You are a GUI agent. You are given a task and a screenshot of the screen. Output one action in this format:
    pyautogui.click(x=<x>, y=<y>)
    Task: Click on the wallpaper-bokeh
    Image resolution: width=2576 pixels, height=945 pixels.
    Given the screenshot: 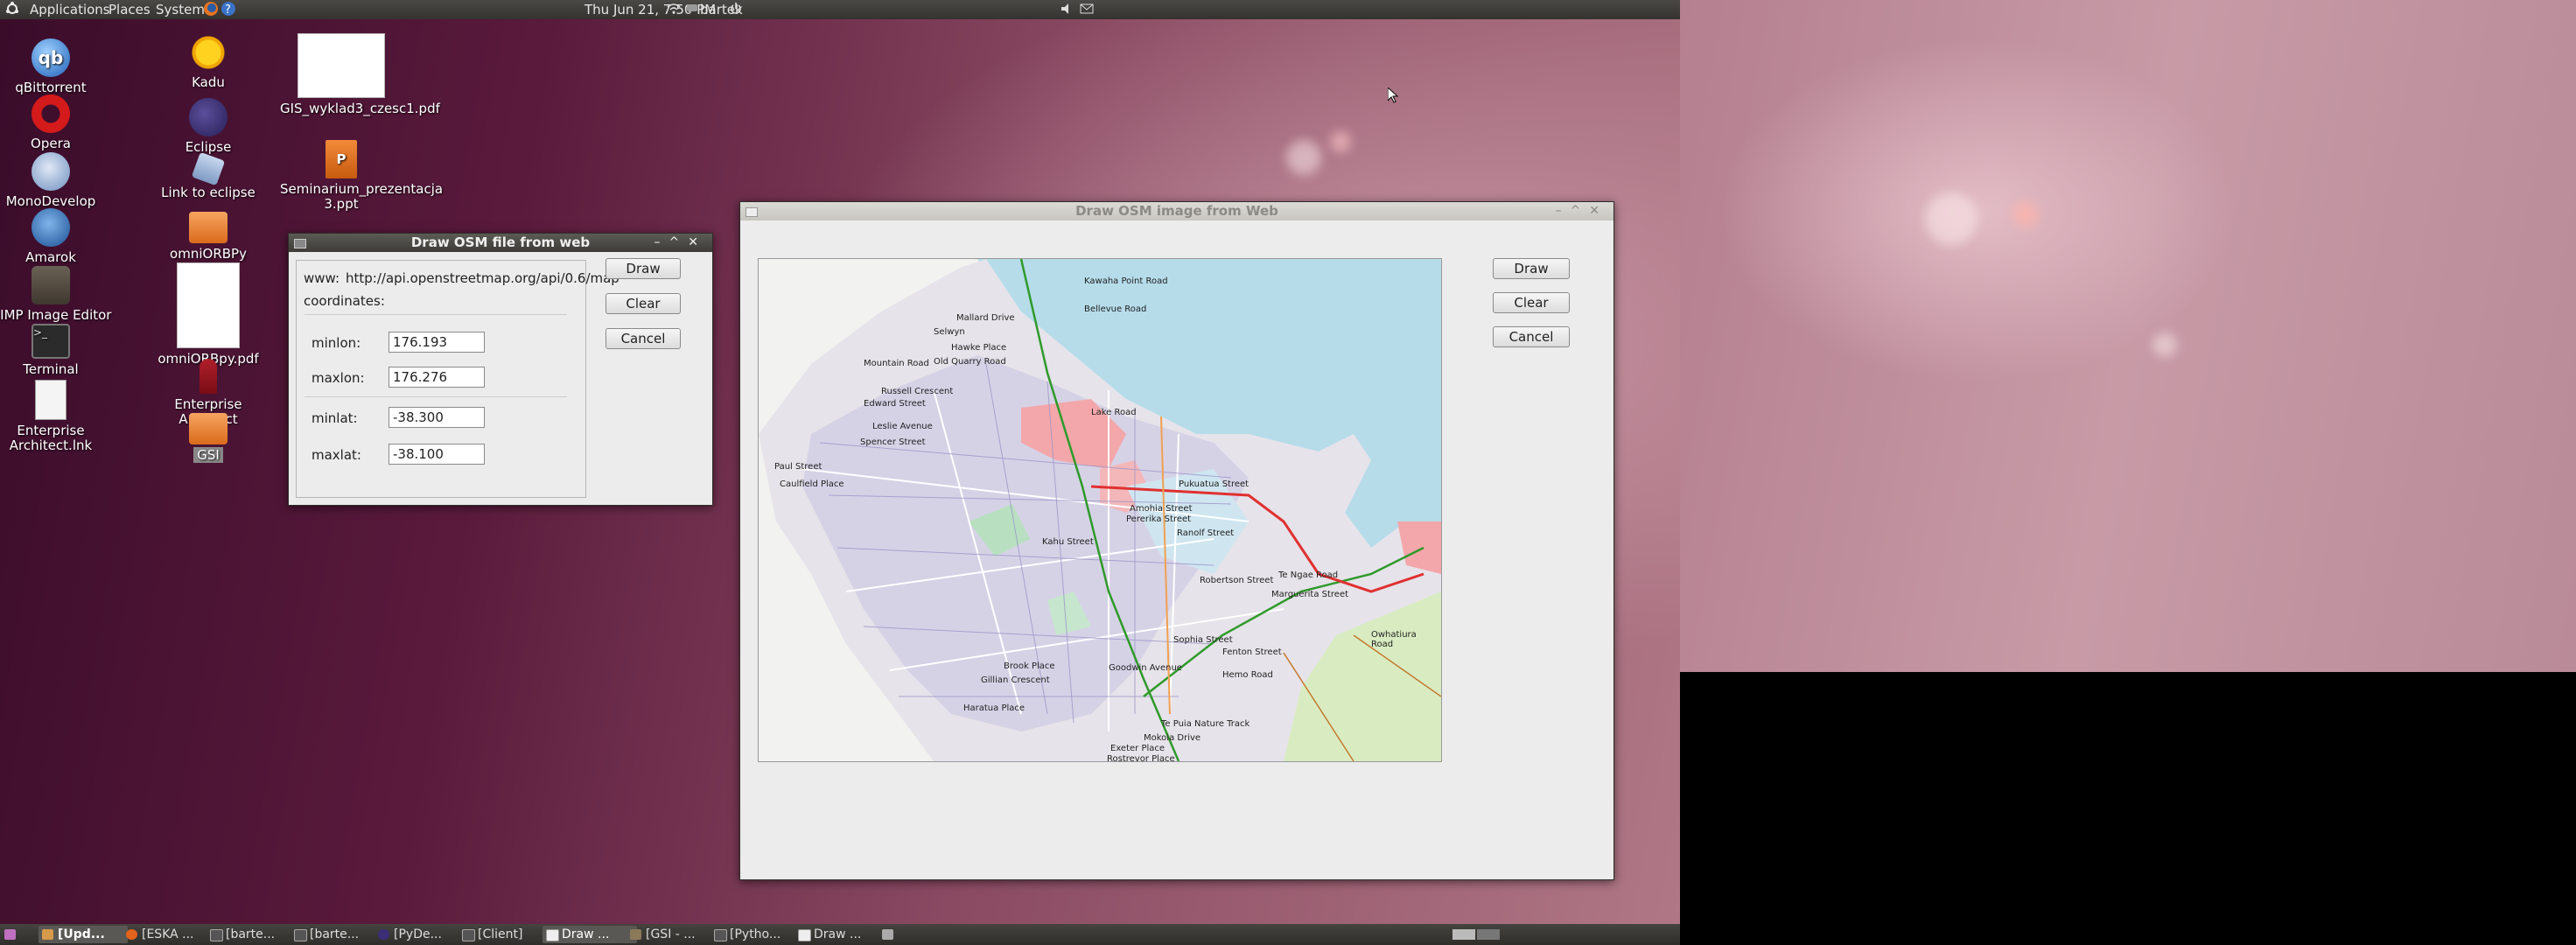 What is the action you would take?
    pyautogui.click(x=1340, y=141)
    